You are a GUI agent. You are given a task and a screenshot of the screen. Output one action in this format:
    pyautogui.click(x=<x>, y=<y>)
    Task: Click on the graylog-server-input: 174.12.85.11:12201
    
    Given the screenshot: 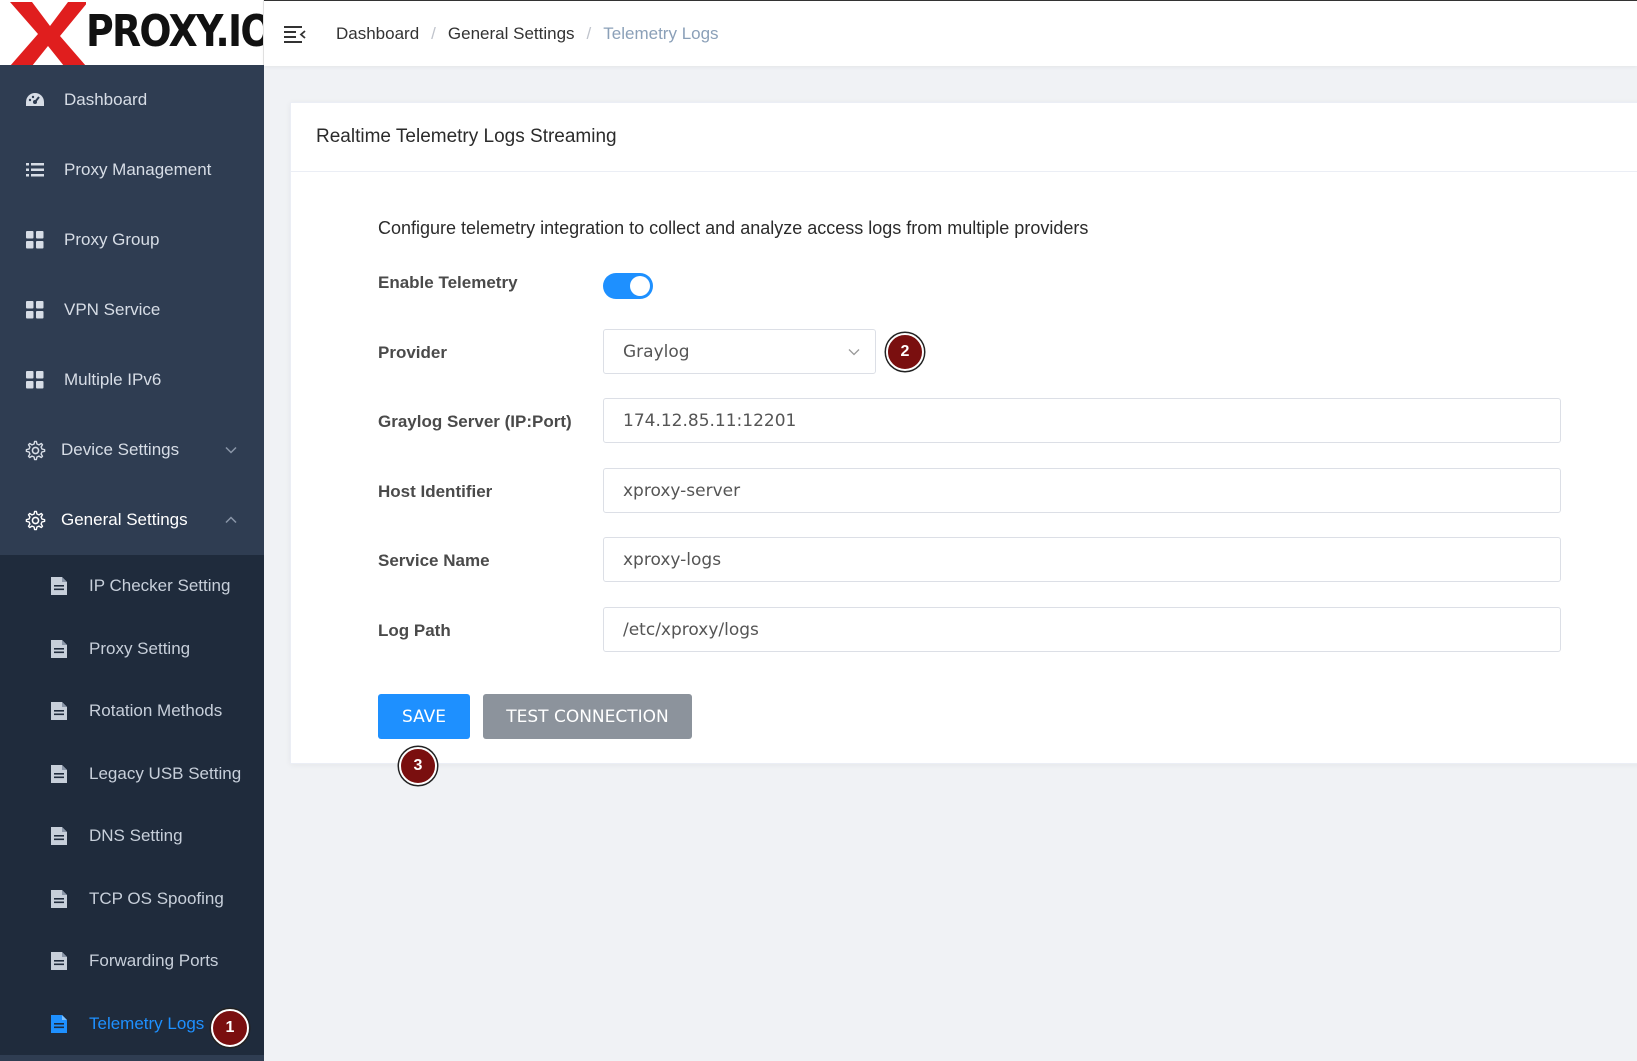 What is the action you would take?
    pyautogui.click(x=1082, y=420)
    